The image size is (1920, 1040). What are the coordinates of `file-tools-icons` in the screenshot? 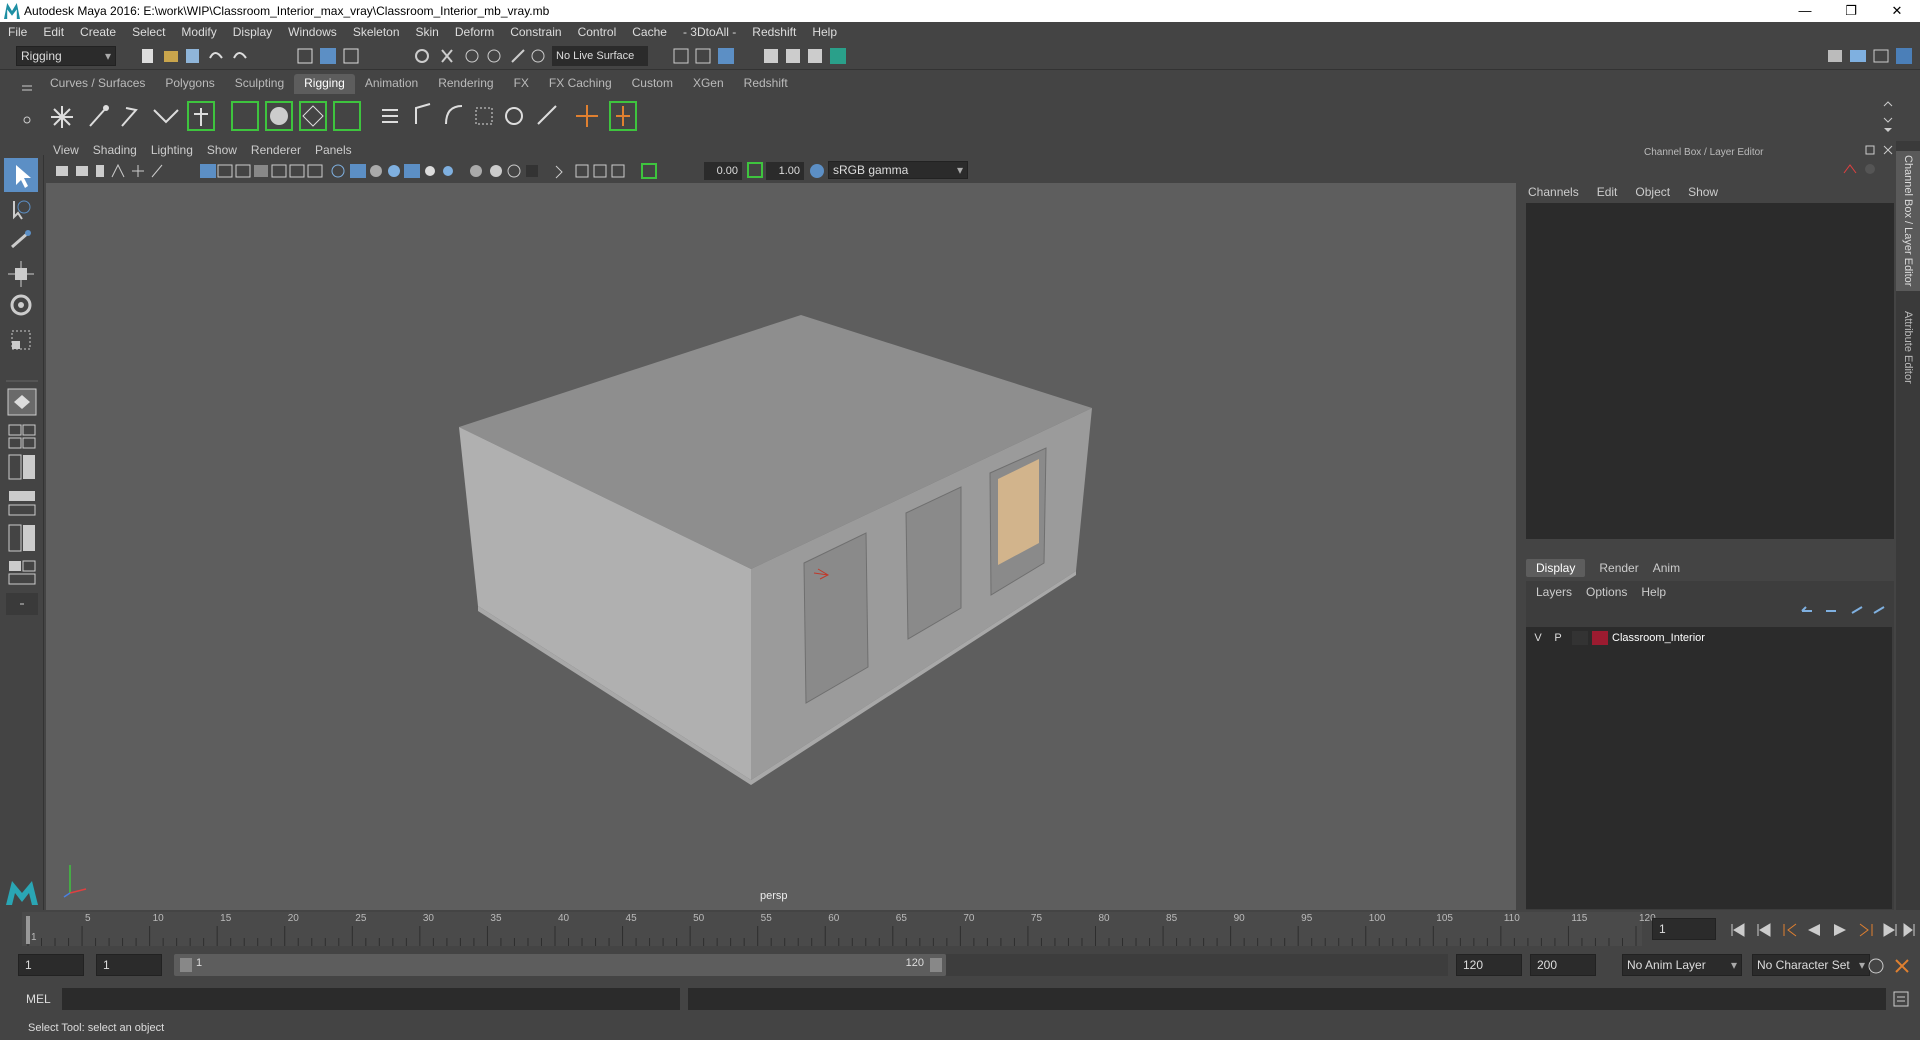 It's located at (258, 56).